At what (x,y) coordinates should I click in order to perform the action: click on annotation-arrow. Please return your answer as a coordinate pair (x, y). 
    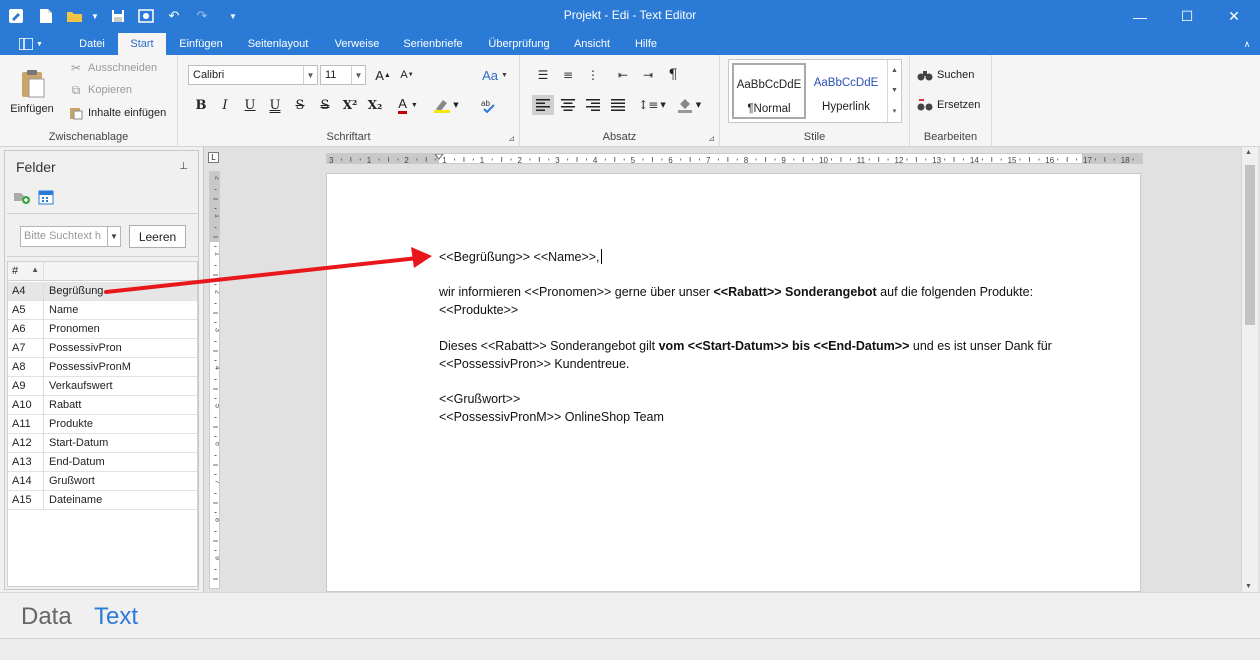
    Looking at the image, I should click on (268, 270).